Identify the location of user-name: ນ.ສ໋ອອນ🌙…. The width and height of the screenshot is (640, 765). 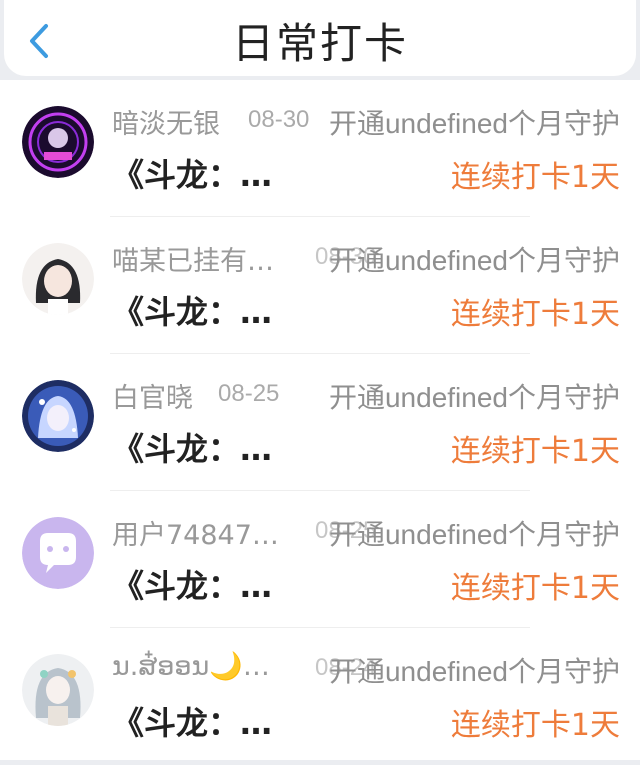
(191, 666).